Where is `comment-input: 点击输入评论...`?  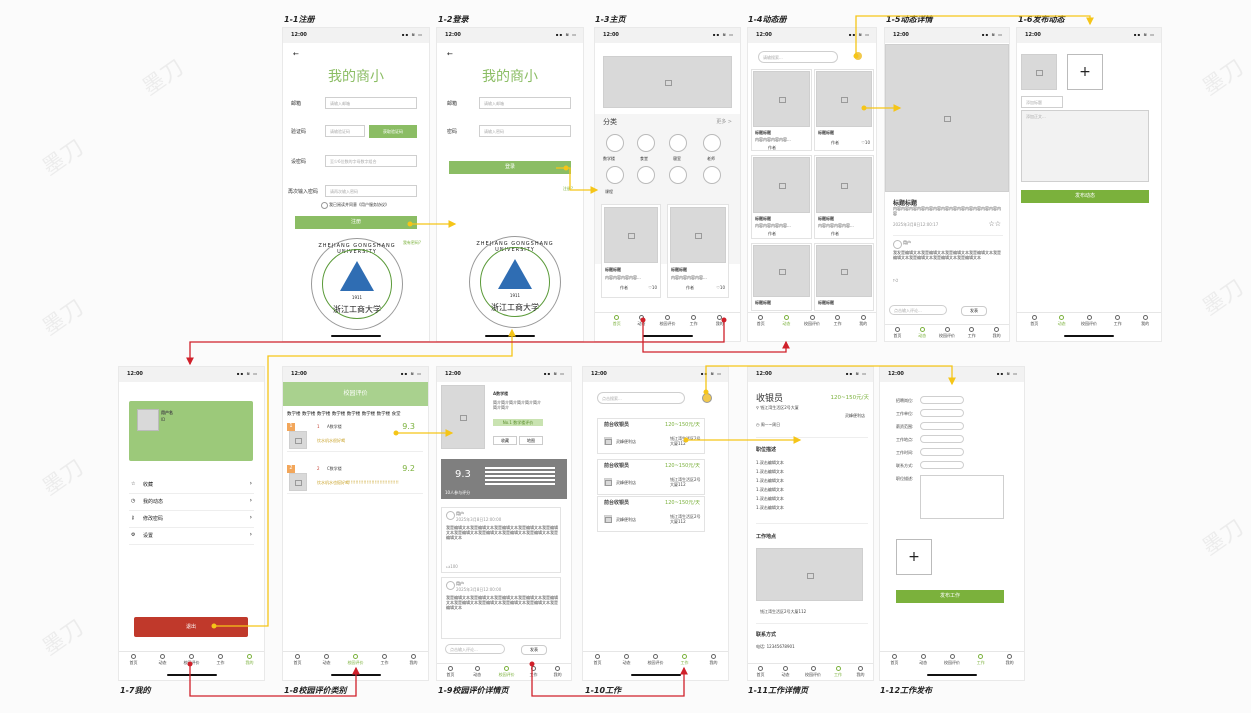 comment-input: 点击输入评论... is located at coordinates (918, 310).